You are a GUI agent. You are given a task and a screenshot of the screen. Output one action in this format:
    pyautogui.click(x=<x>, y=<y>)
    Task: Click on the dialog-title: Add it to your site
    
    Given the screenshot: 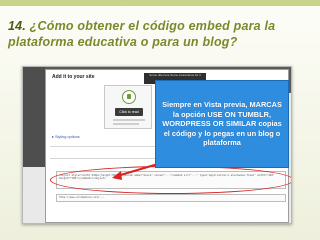 What is the action you would take?
    pyautogui.click(x=73, y=77)
    